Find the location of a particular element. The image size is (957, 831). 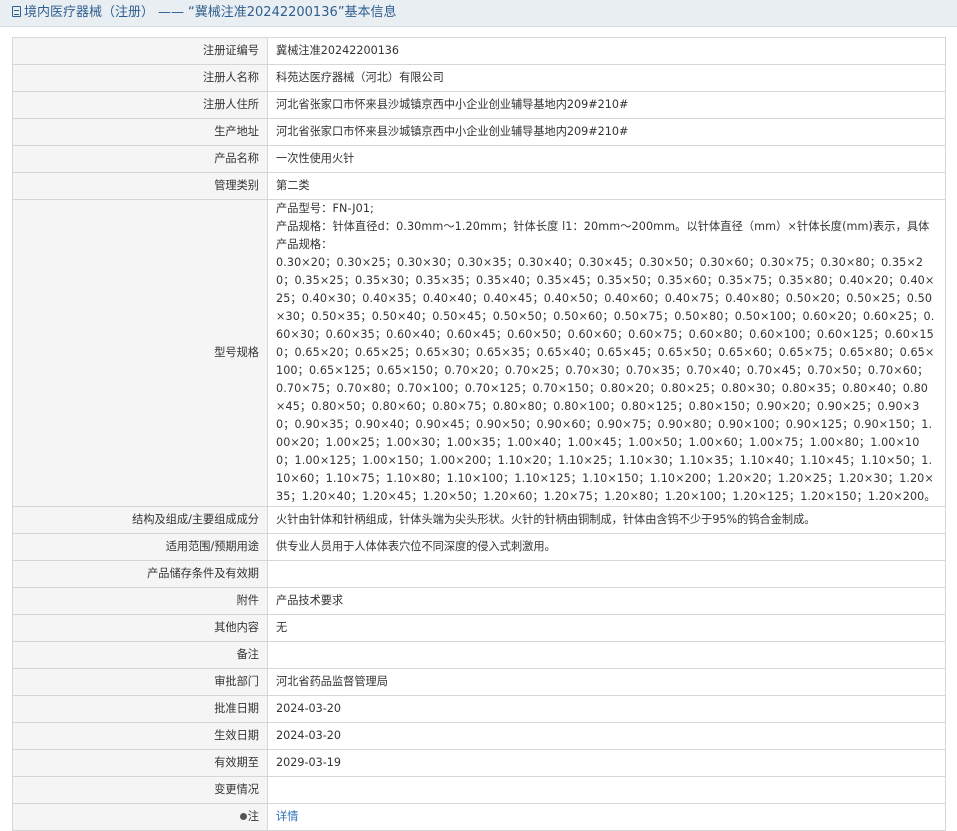

field-label: 附件 is located at coordinates (140, 601).